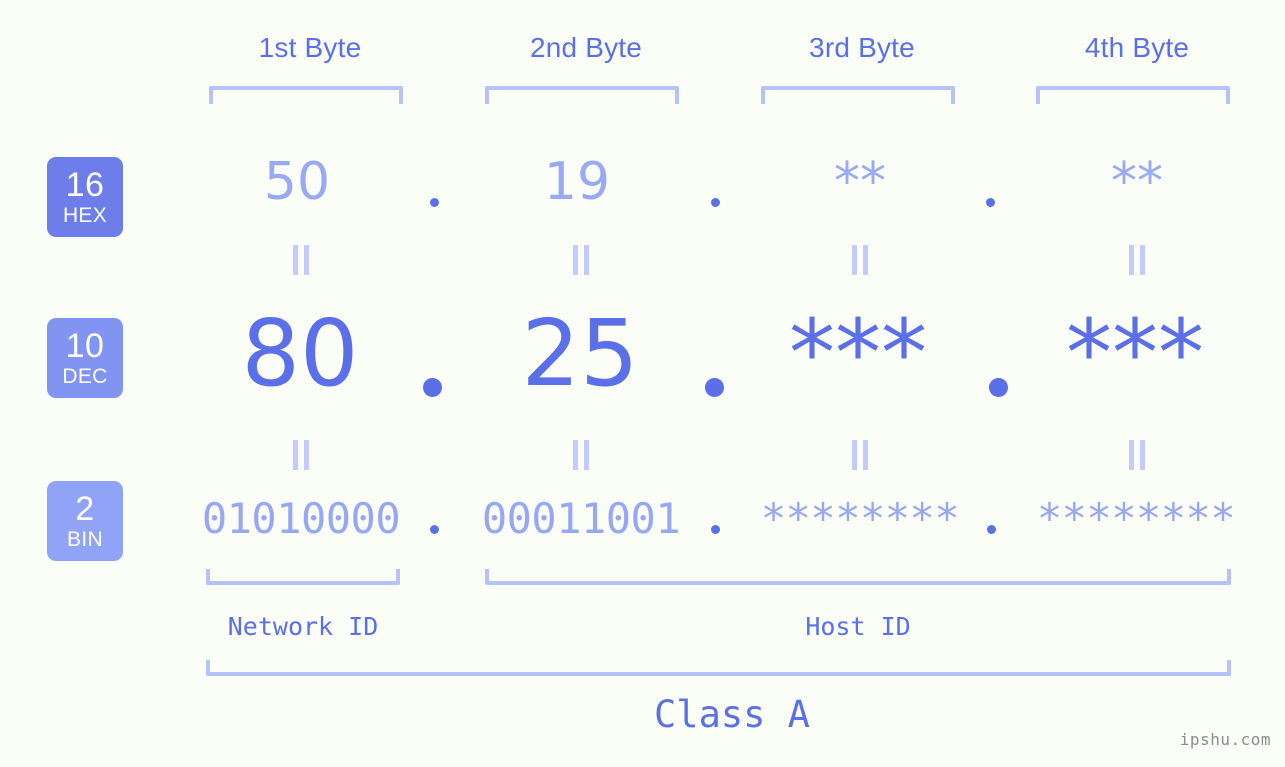 Image resolution: width=1285 pixels, height=767 pixels. Describe the element at coordinates (586, 47) in the screenshot. I see `byte-column-label-2: 2nd Byte` at that location.